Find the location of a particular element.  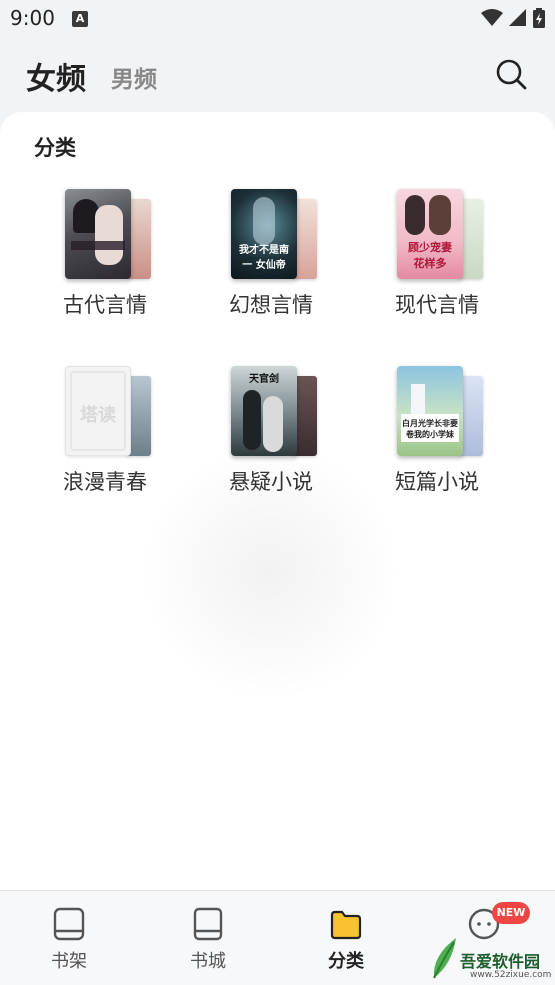

watermark-title: 吾爱软件园 is located at coordinates (500, 961).